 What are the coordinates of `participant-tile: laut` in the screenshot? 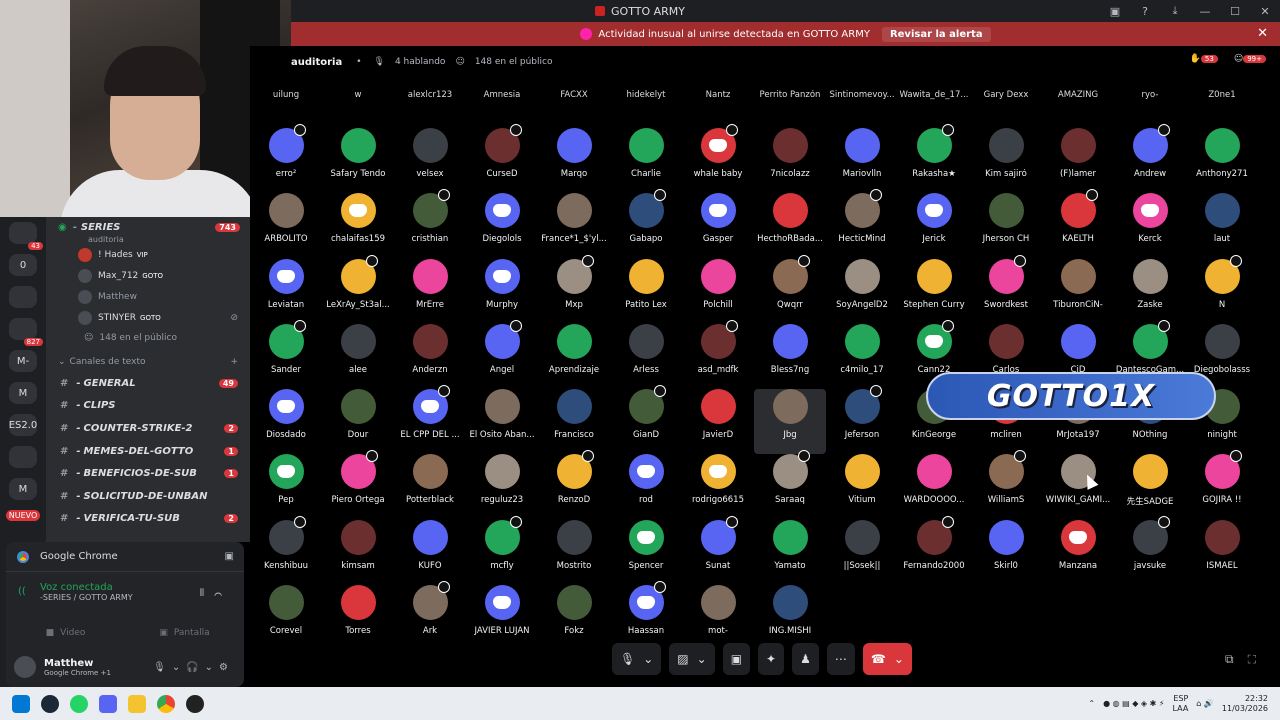 It's located at (1222, 225).